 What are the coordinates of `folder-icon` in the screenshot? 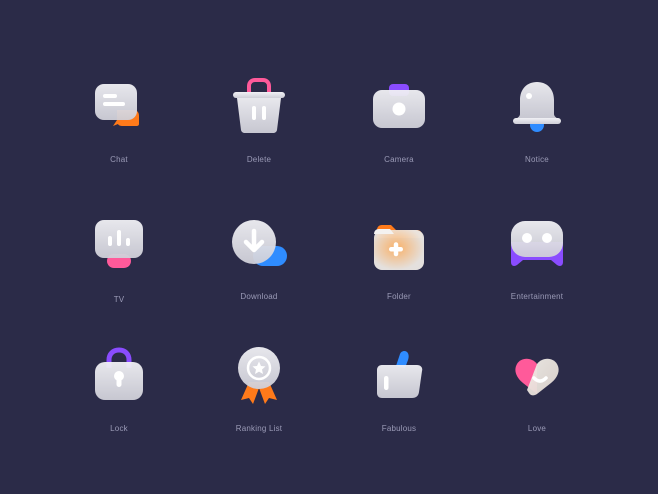 It's located at (399, 247).